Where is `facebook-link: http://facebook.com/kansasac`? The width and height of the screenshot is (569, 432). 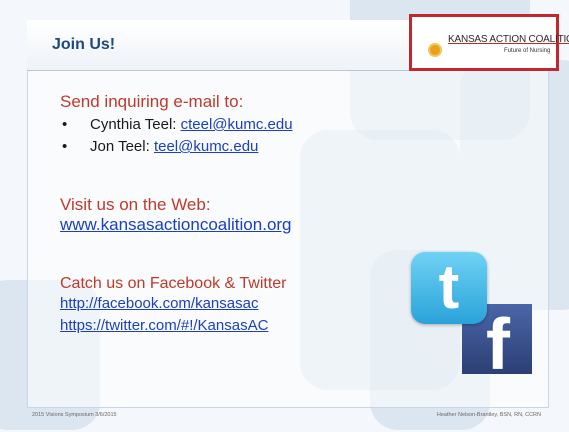 facebook-link: http://facebook.com/kansasac is located at coordinates (173, 304).